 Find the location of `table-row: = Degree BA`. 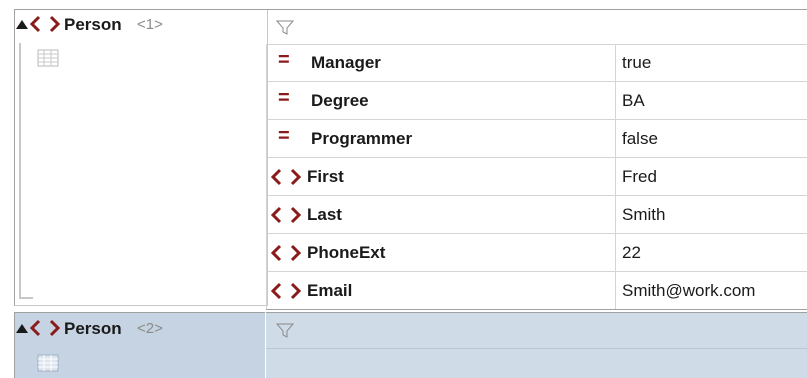

table-row: = Degree BA is located at coordinates (536, 101).